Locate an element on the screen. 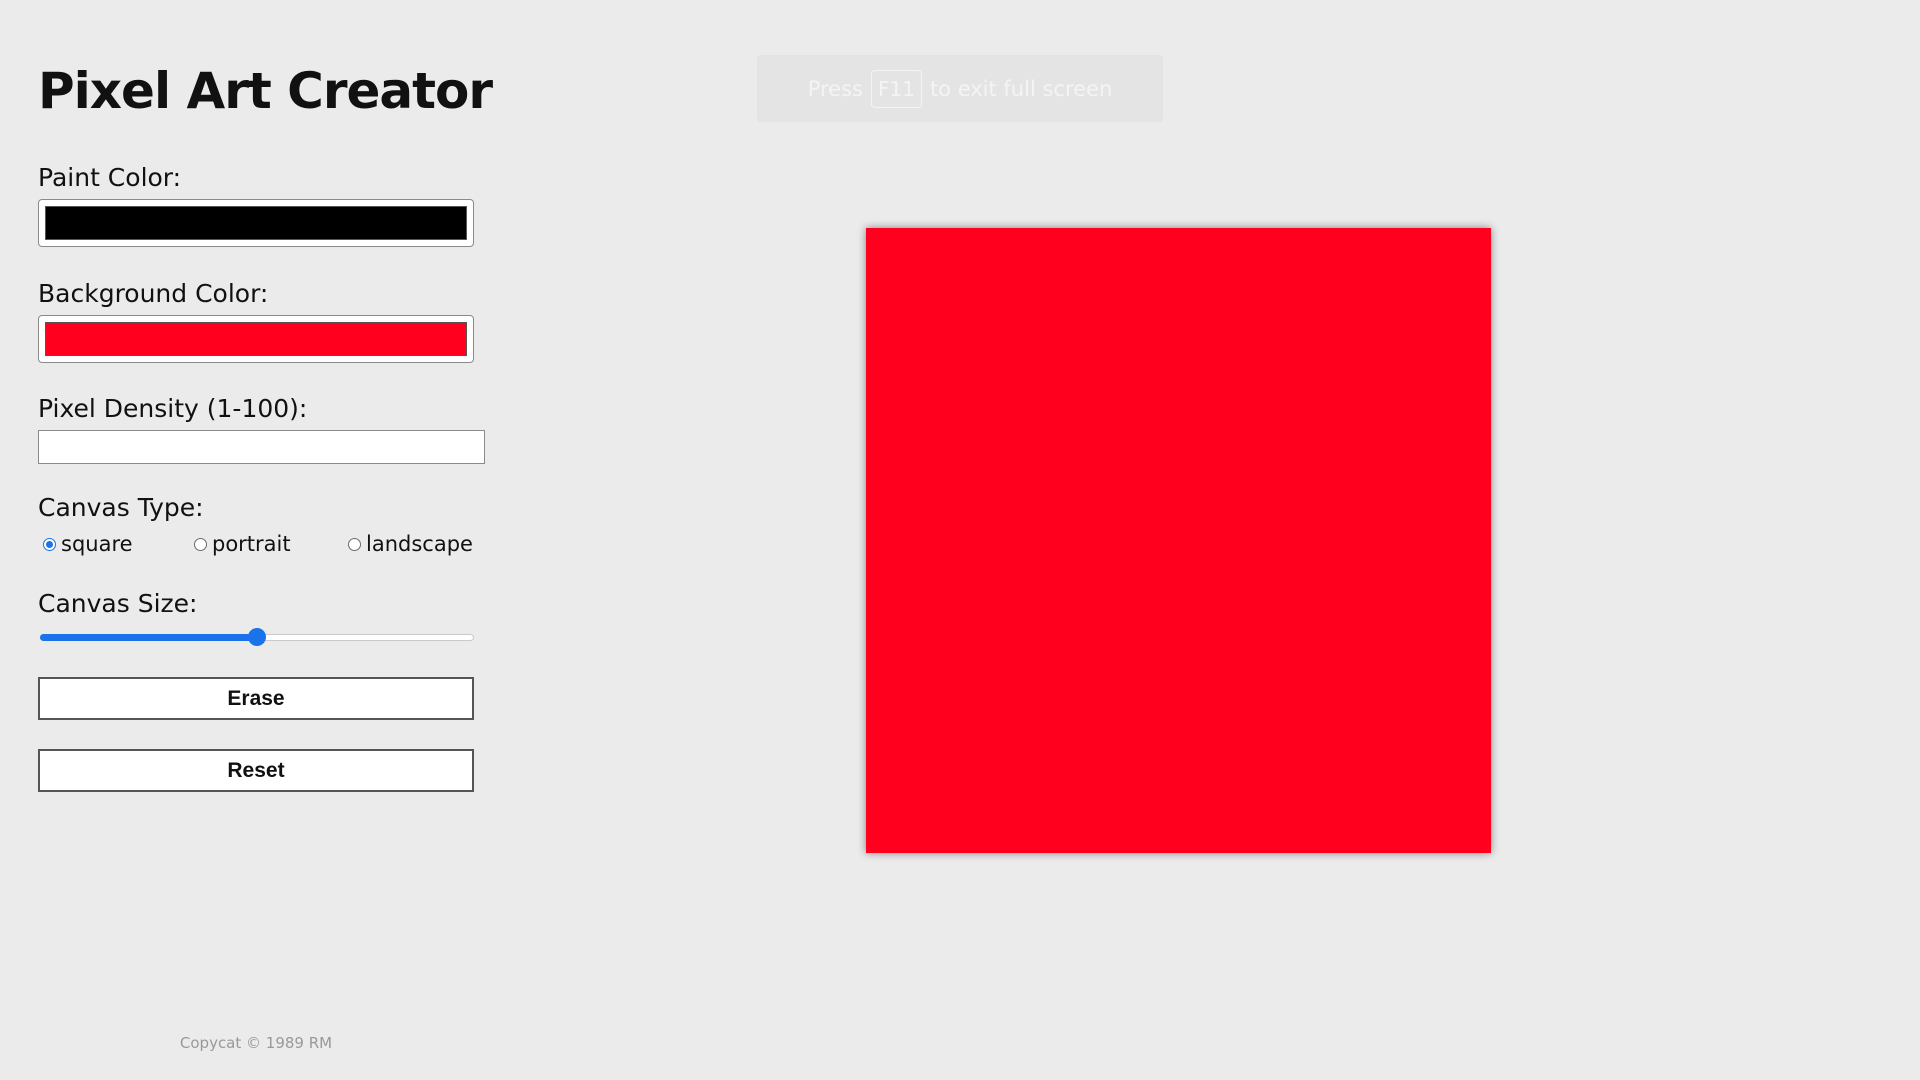 This screenshot has height=1080, width=1920. paint-color-label: Paint Color: is located at coordinates (110, 177).